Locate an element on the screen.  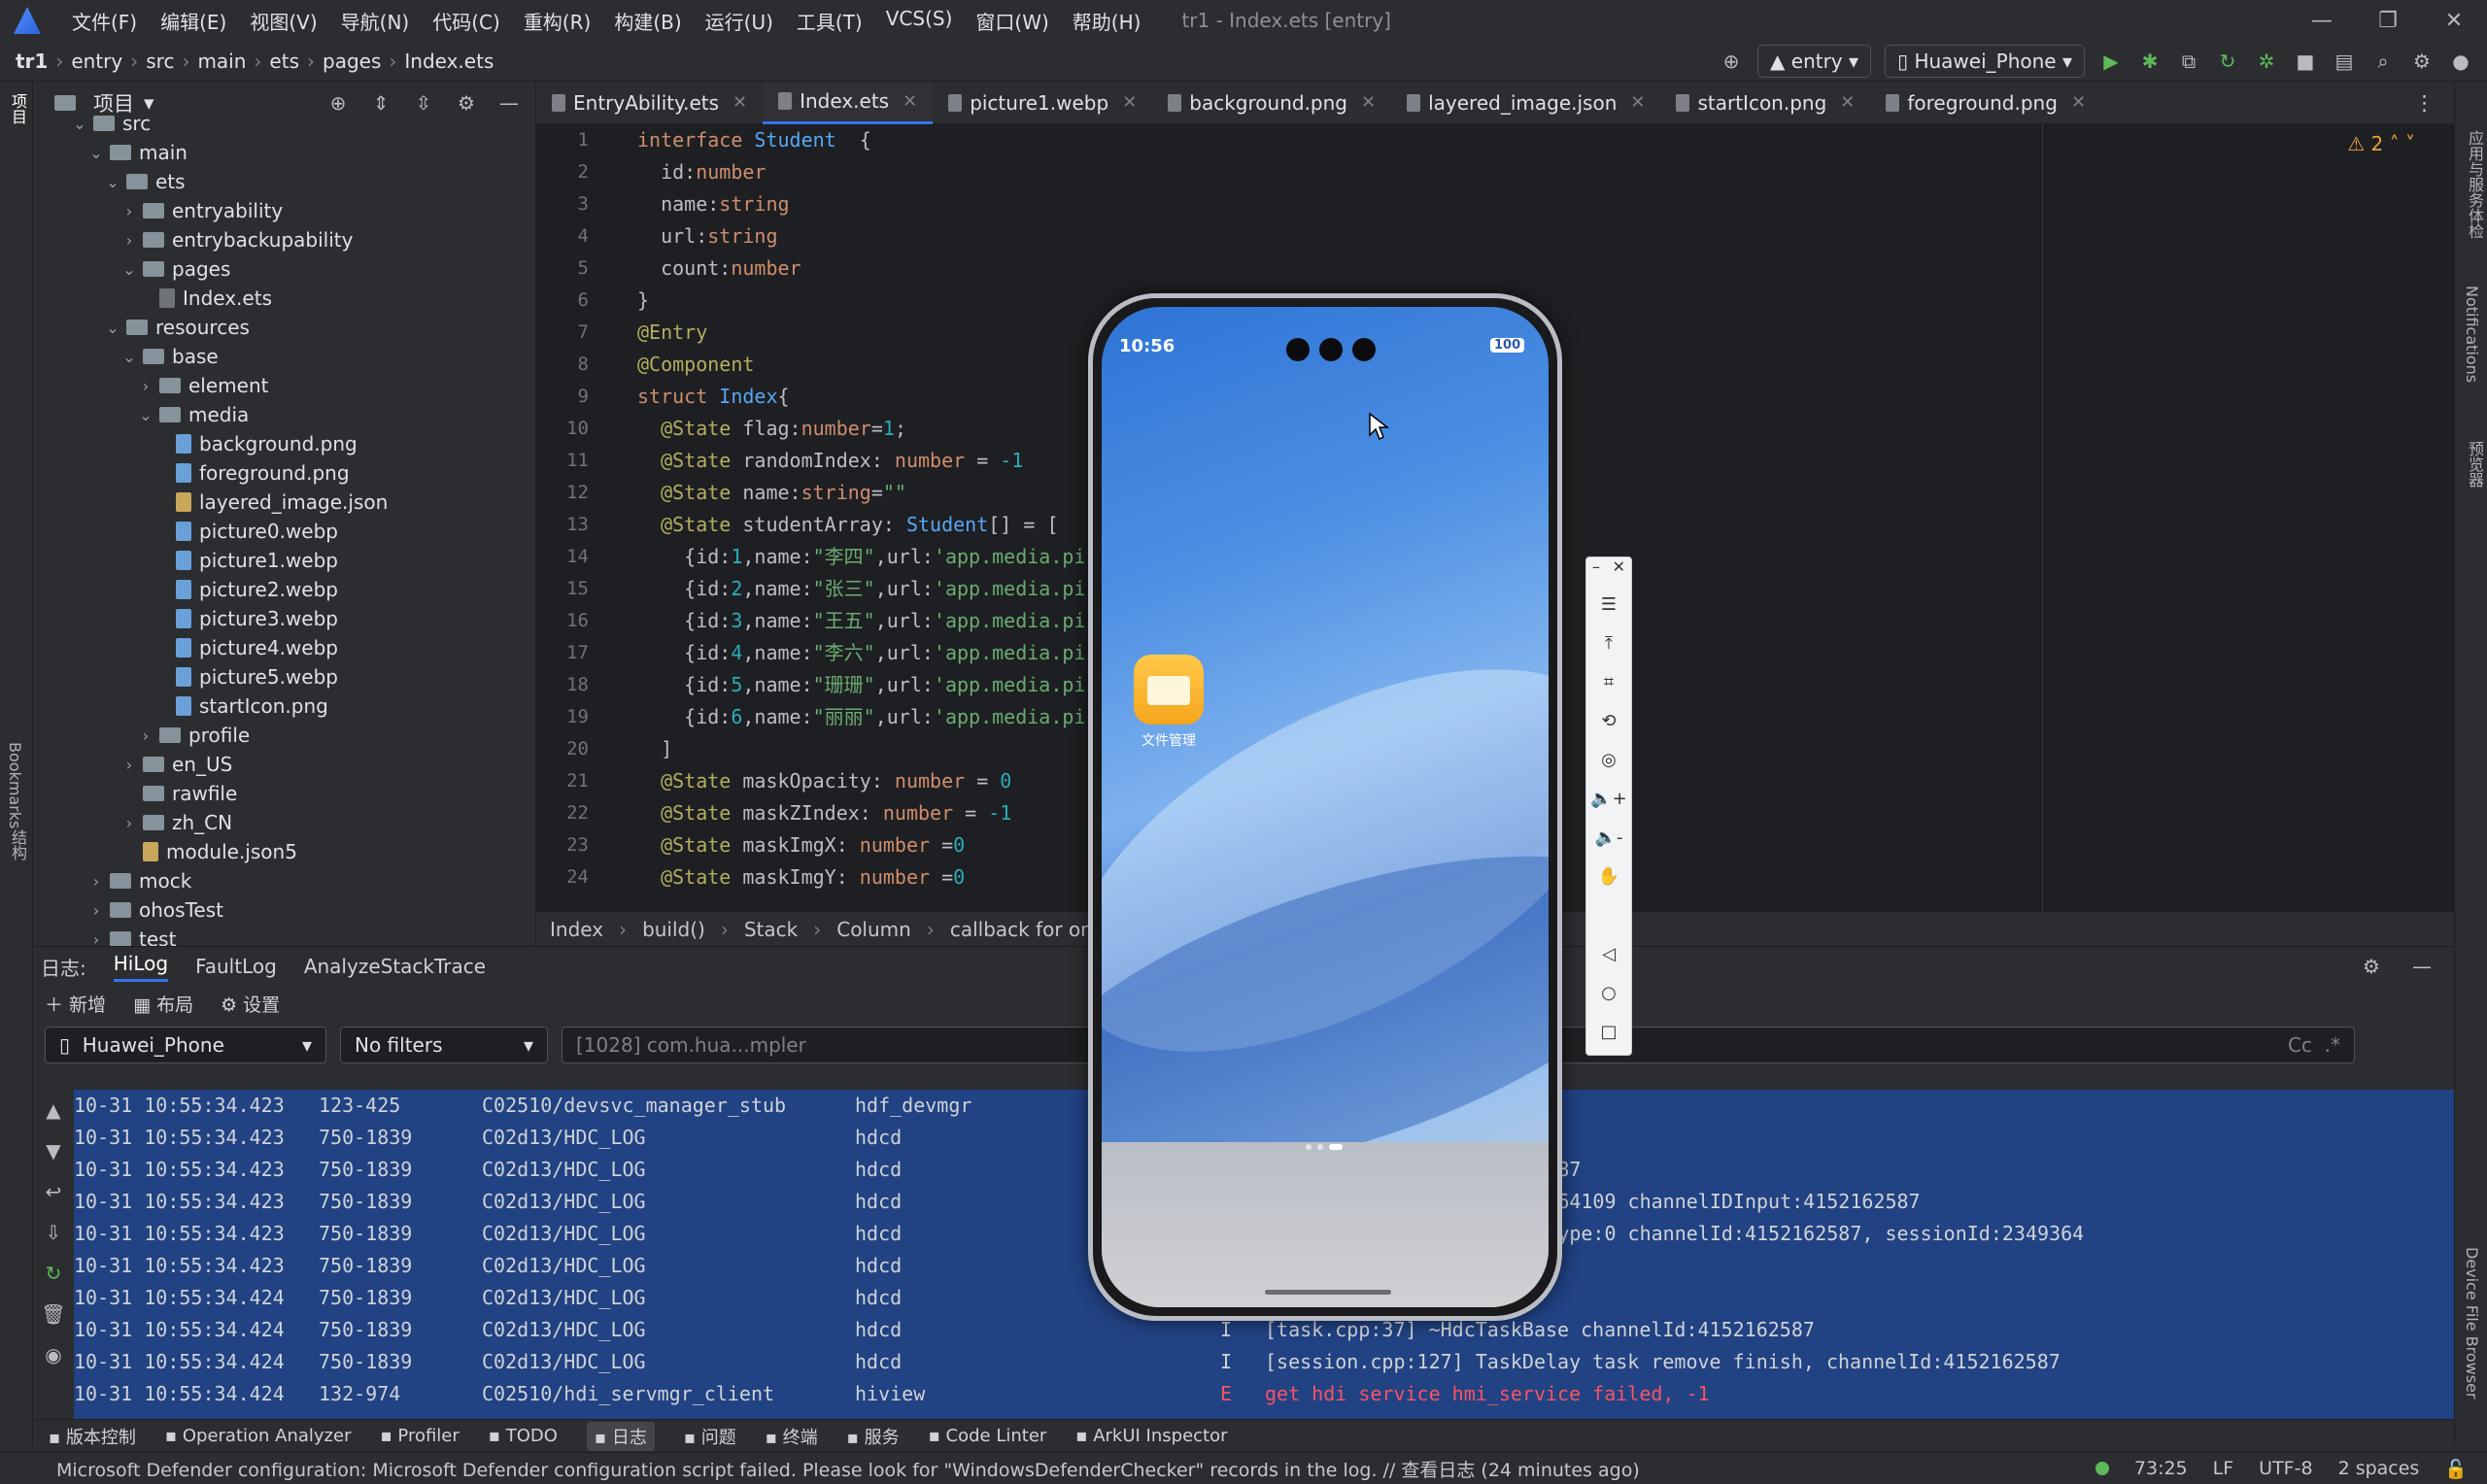
tree-item: ⌄ ets is located at coordinates (284, 181).